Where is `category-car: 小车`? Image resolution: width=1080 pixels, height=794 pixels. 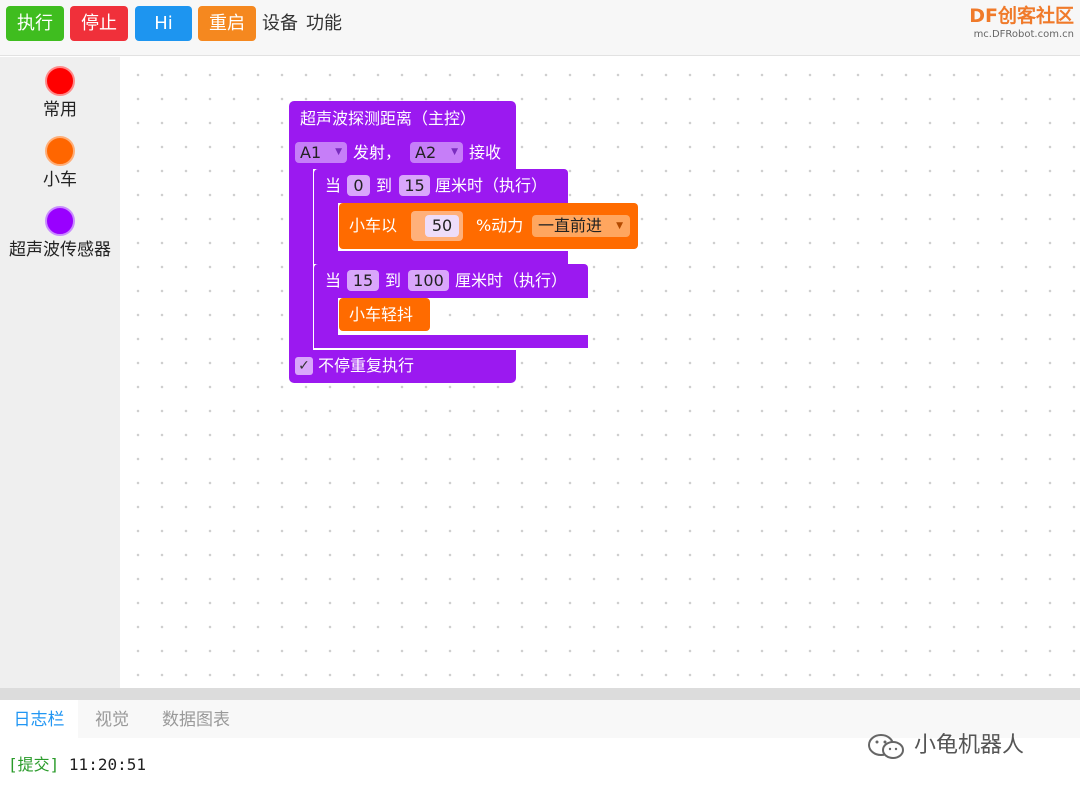
category-car: 小车 is located at coordinates (60, 163).